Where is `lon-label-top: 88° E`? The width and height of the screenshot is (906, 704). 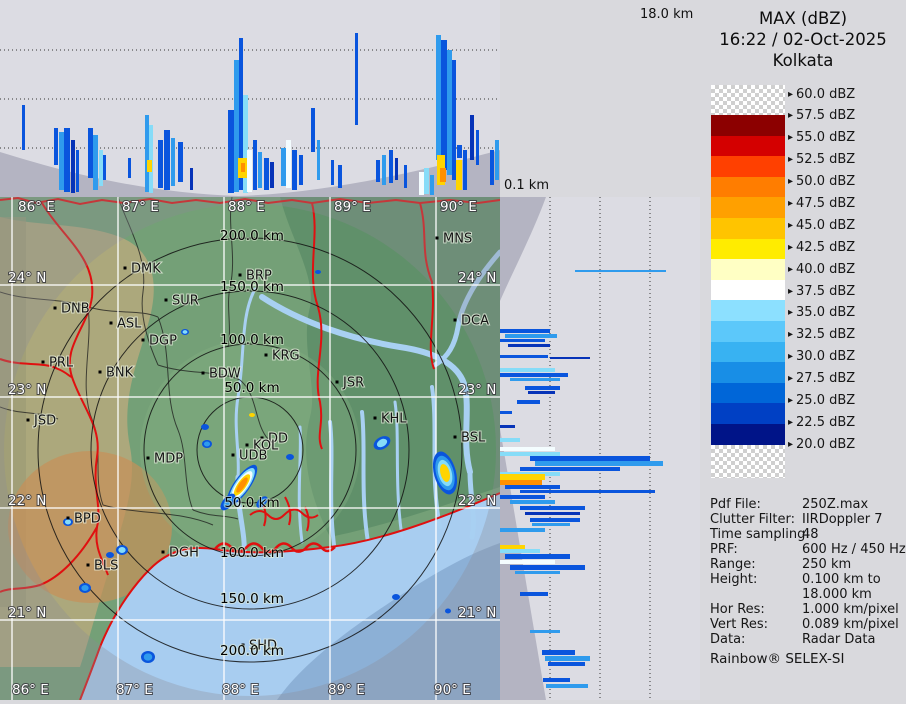
lon-label-top: 88° E is located at coordinates (246, 207).